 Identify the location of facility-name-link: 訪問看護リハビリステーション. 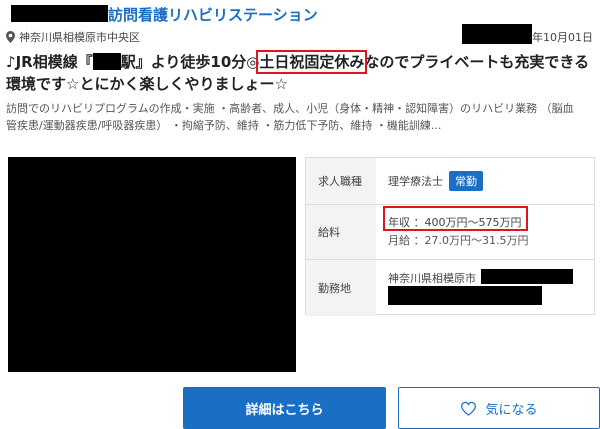
(213, 14).